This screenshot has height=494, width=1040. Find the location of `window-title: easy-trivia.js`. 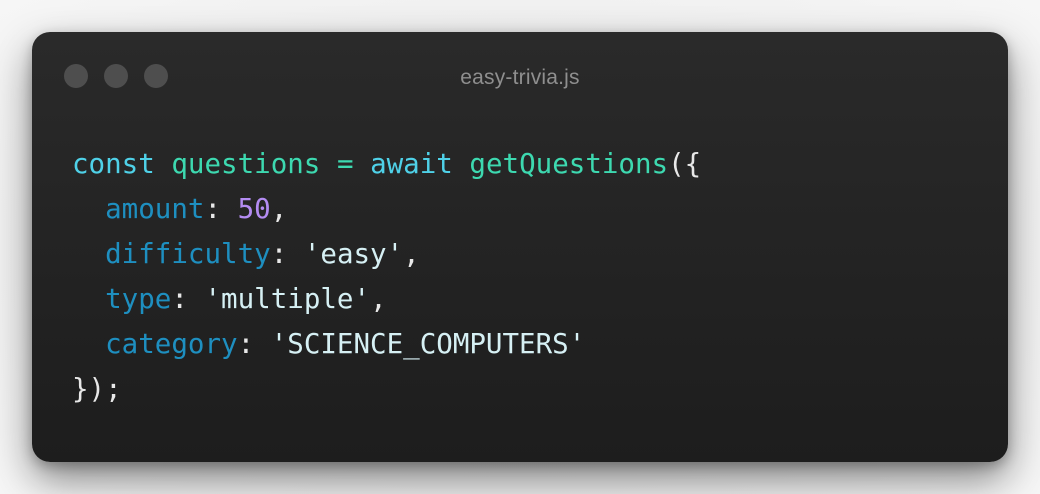

window-title: easy-trivia.js is located at coordinates (520, 77).